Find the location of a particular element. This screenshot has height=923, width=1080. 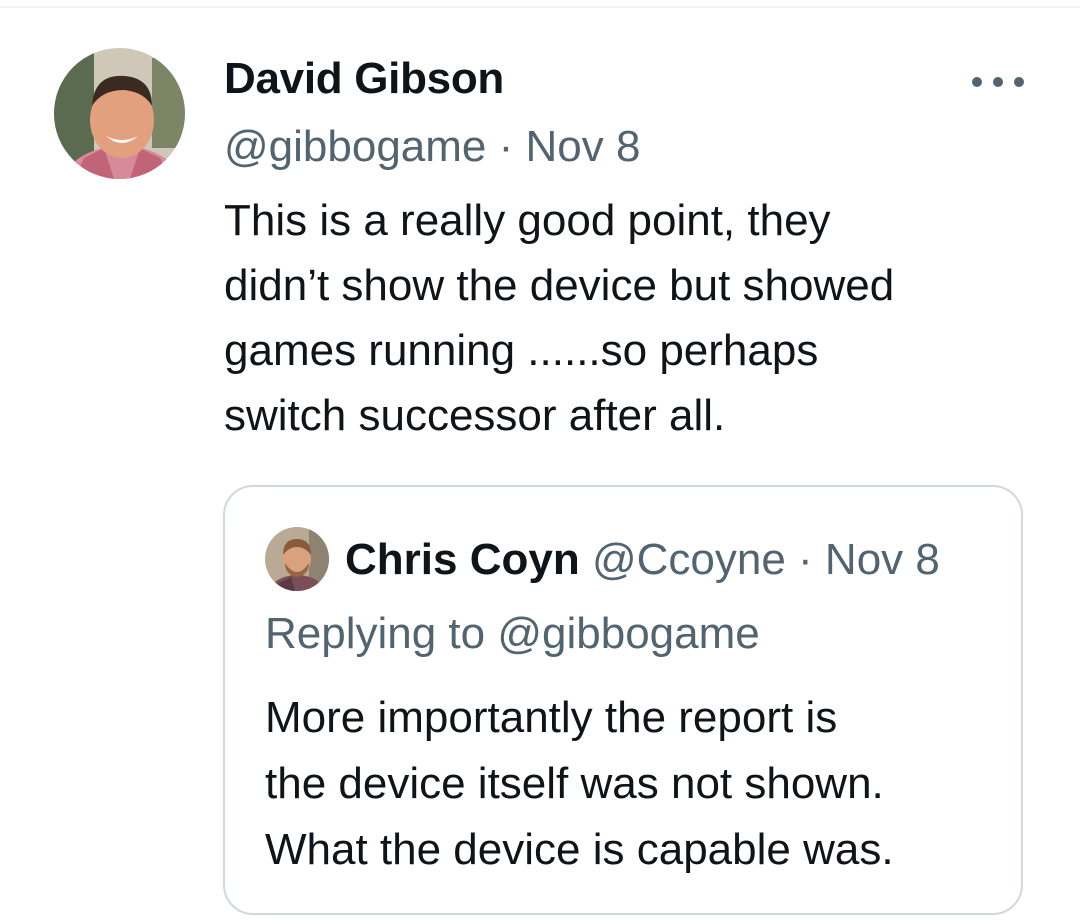

replying-to: Replying to @gibbogame is located at coordinates (512, 633).